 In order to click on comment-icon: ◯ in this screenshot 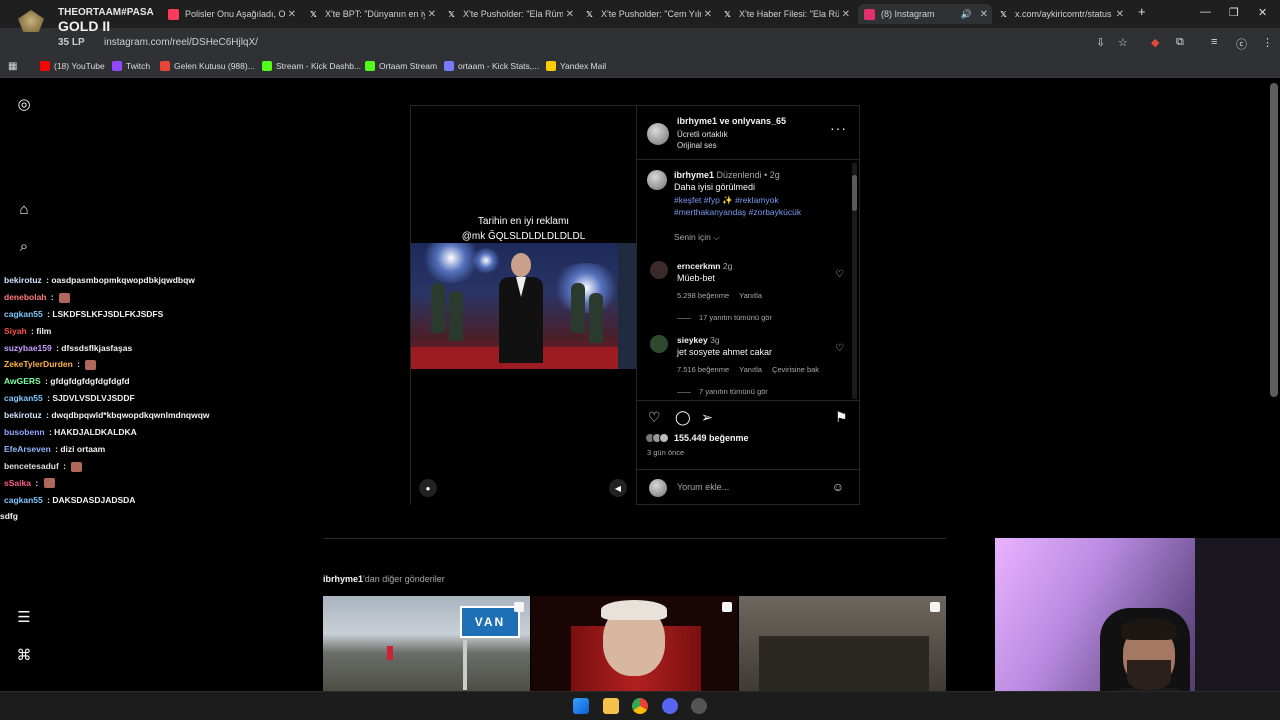, I will do `click(683, 417)`.